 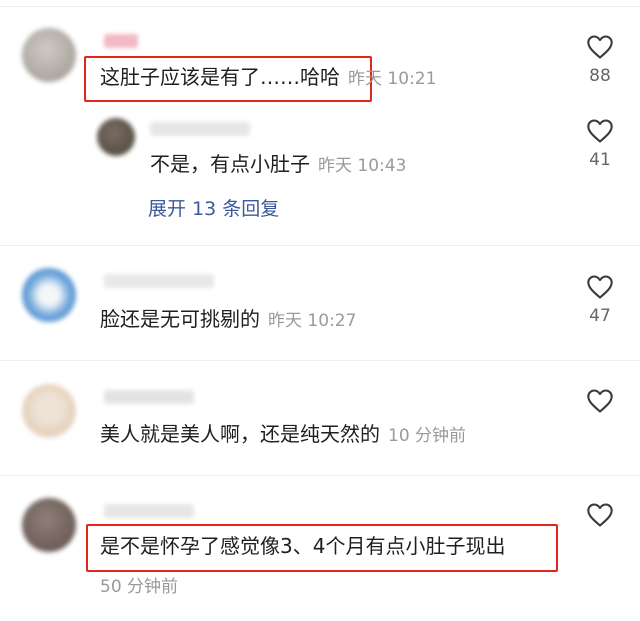 I want to click on reply-like-button: 41, so click(x=600, y=144).